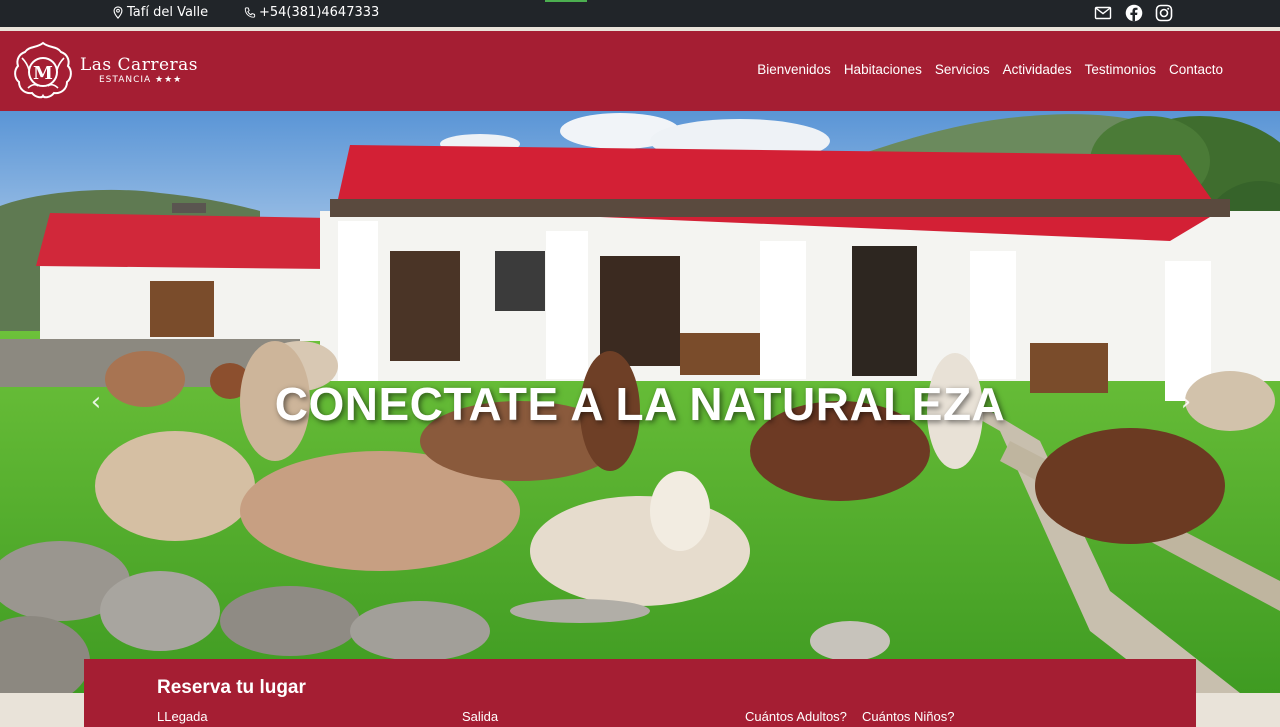  I want to click on carousel-prev-button: ‹, so click(96, 402).